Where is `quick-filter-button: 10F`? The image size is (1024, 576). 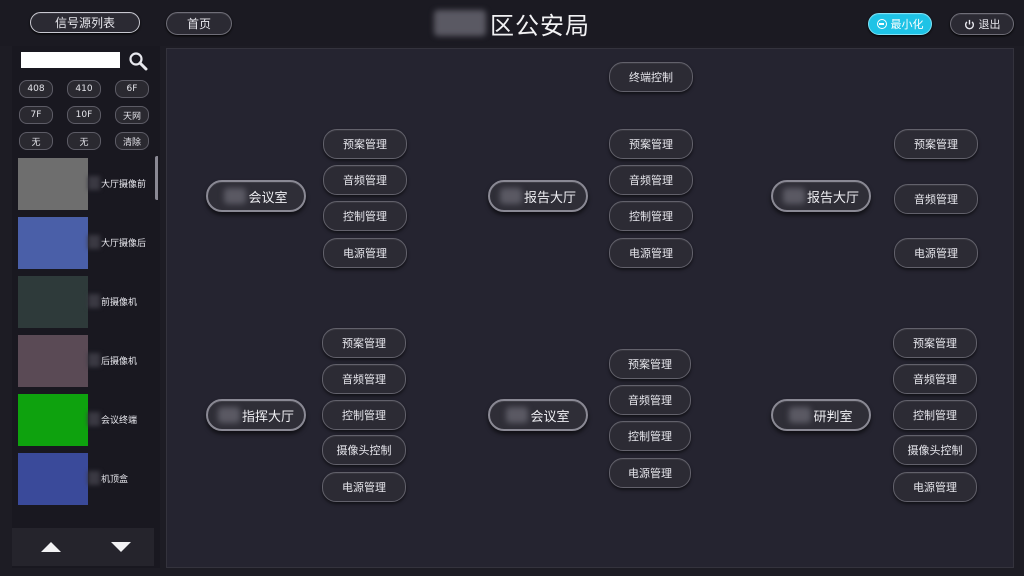
quick-filter-button: 10F is located at coordinates (84, 115).